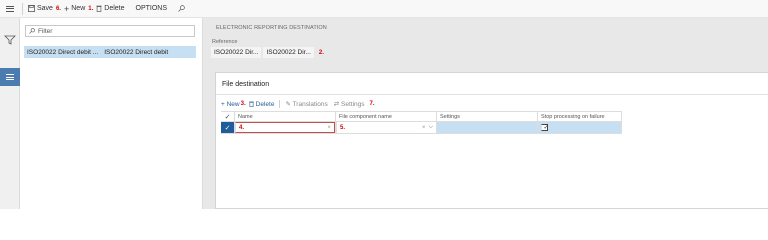 The width and height of the screenshot is (768, 240). I want to click on dropdown-controls: × ⌵, so click(427, 127).